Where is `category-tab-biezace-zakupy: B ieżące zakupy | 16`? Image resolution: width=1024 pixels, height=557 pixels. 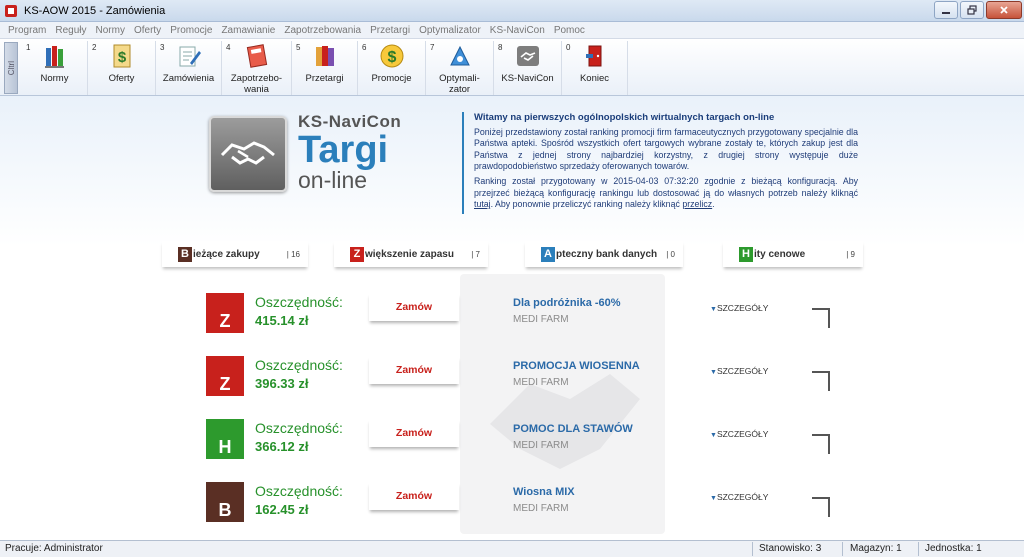
category-tab-biezace-zakupy: B ieżące zakupy | 16 is located at coordinates (235, 254).